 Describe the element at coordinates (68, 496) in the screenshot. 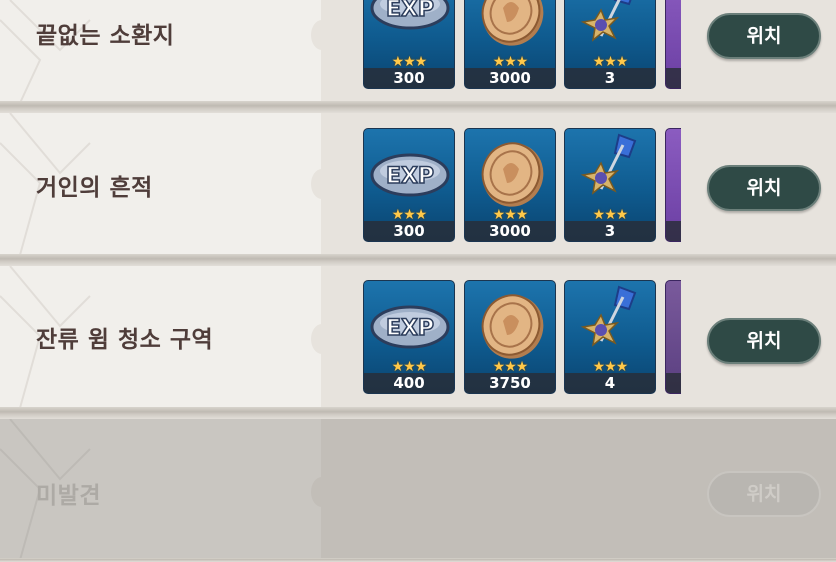

I see `location-name: 미발견` at that location.